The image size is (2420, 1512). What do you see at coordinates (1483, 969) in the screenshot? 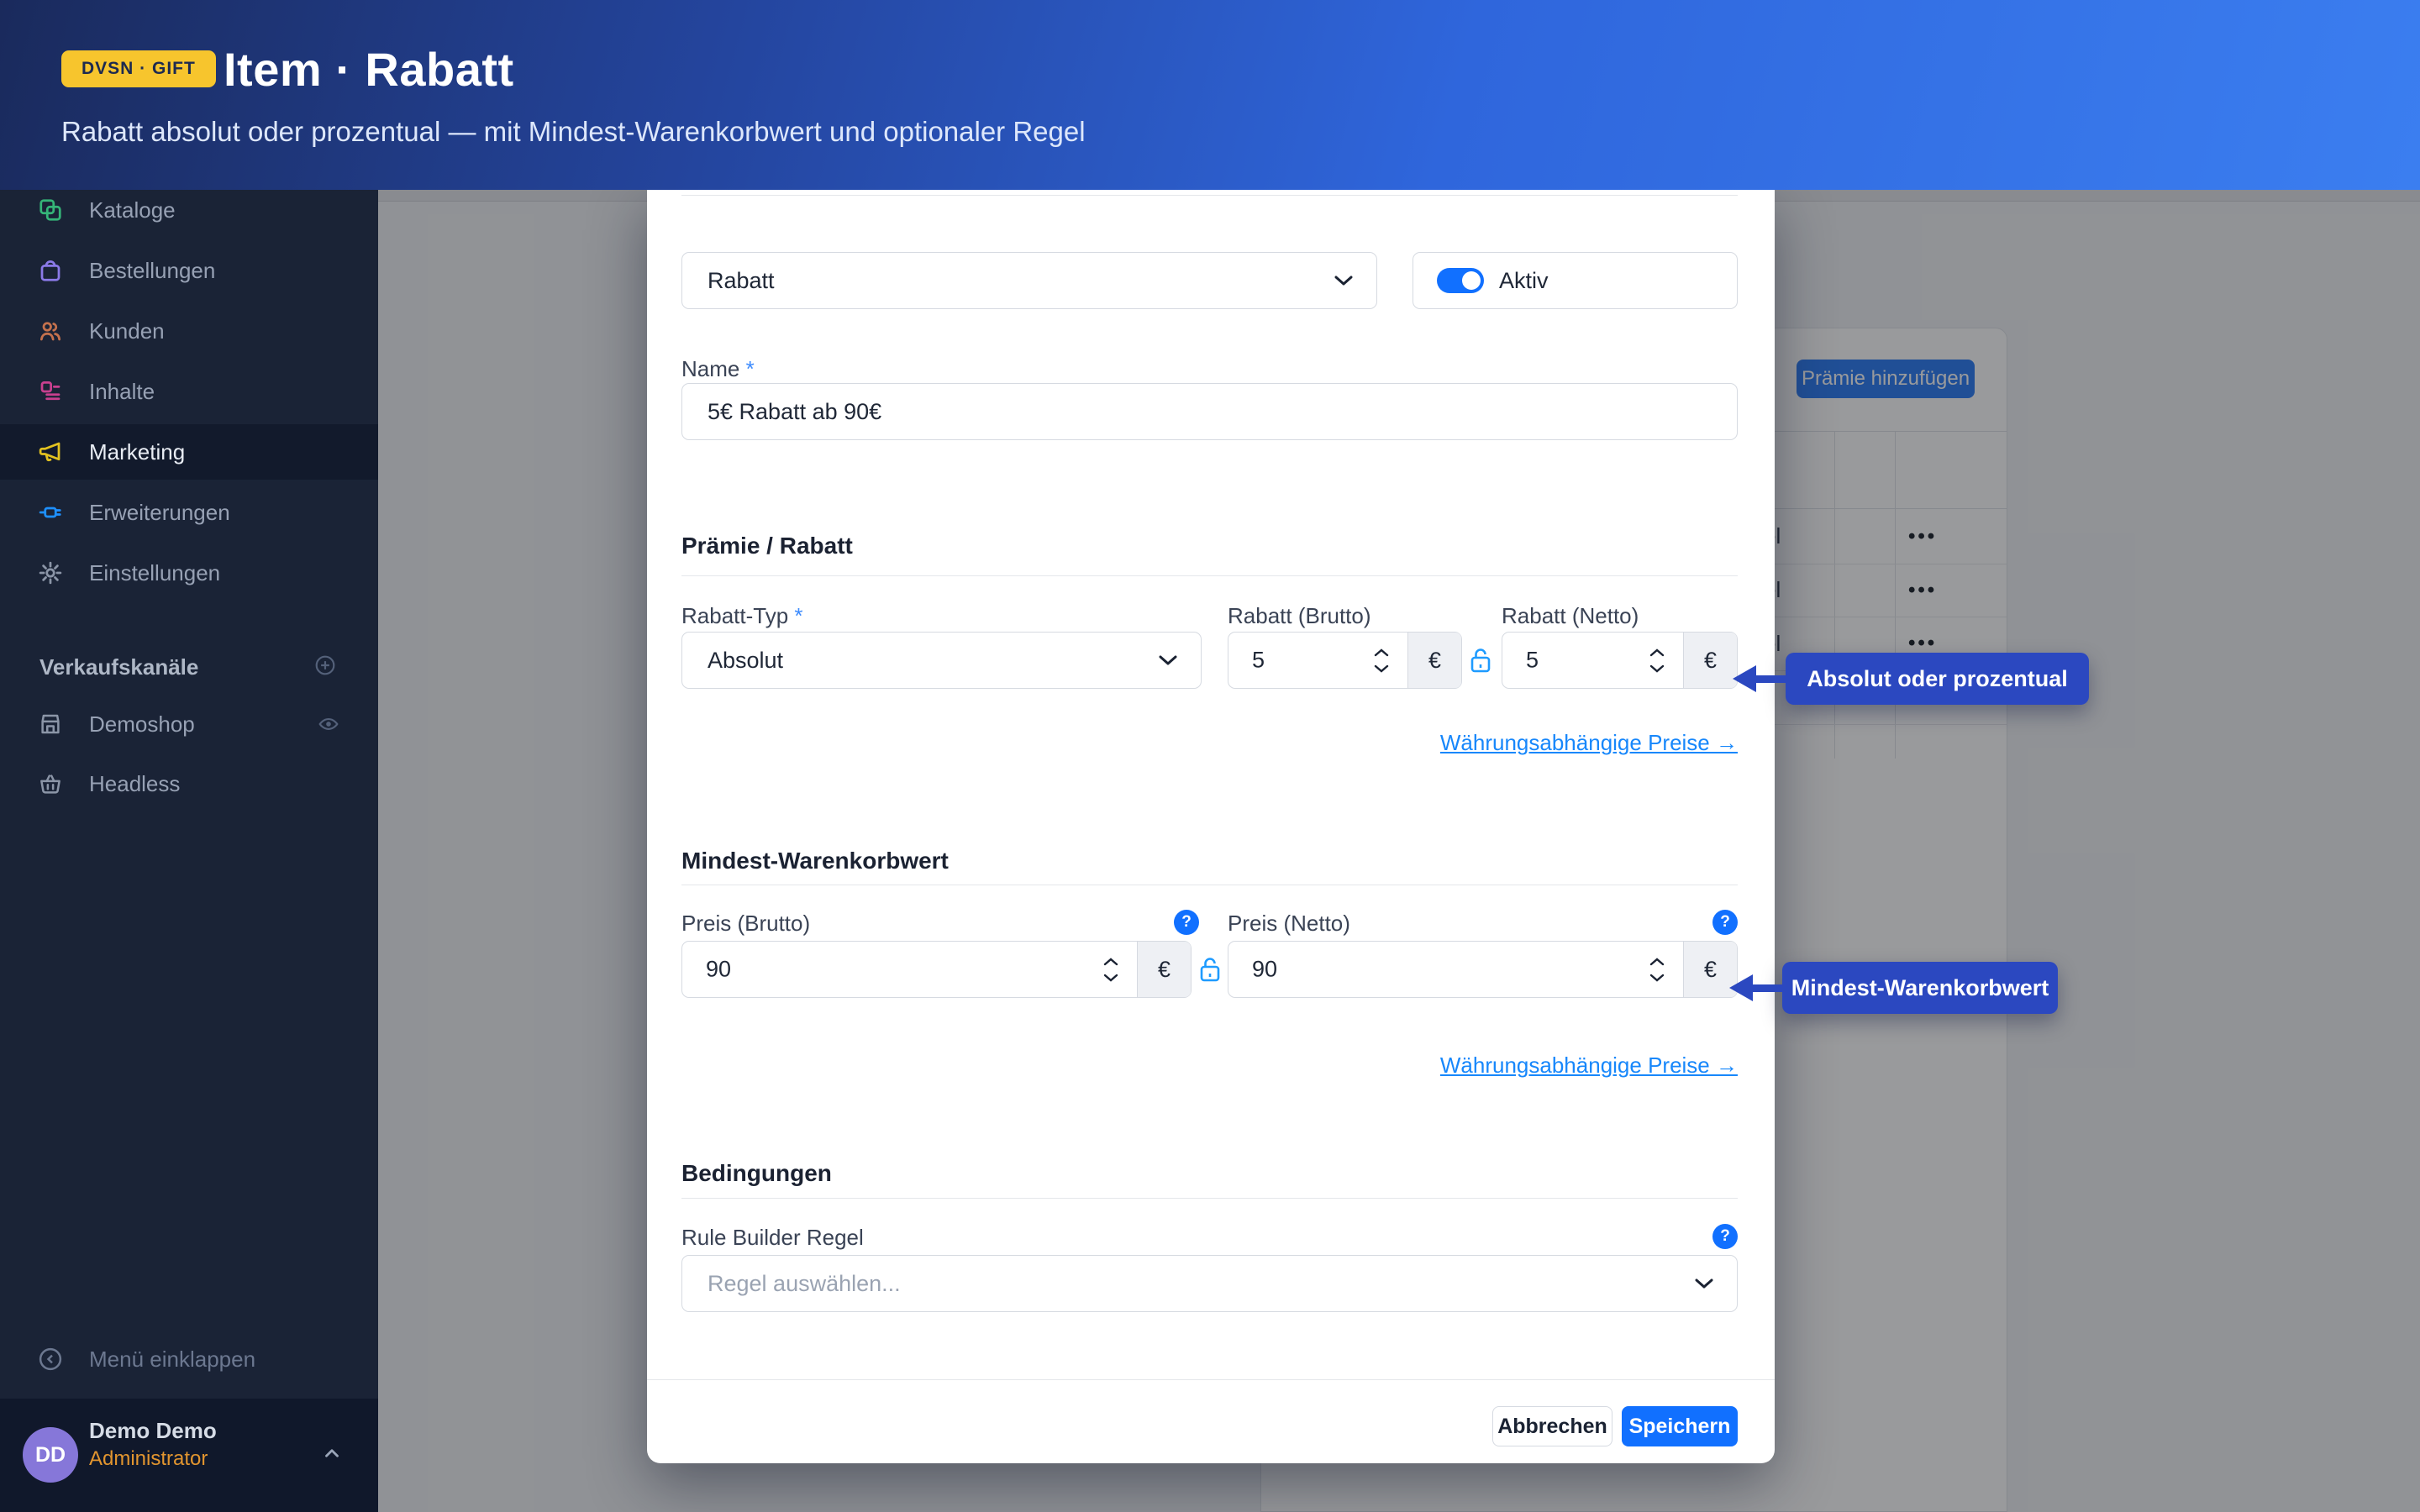
I see `preis-netto-input: 90 €` at bounding box center [1483, 969].